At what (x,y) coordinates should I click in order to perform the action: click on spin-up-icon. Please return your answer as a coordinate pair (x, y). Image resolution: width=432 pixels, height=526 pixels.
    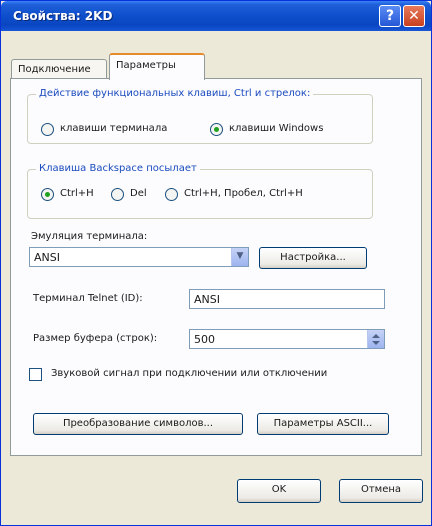
    Looking at the image, I should click on (376, 336).